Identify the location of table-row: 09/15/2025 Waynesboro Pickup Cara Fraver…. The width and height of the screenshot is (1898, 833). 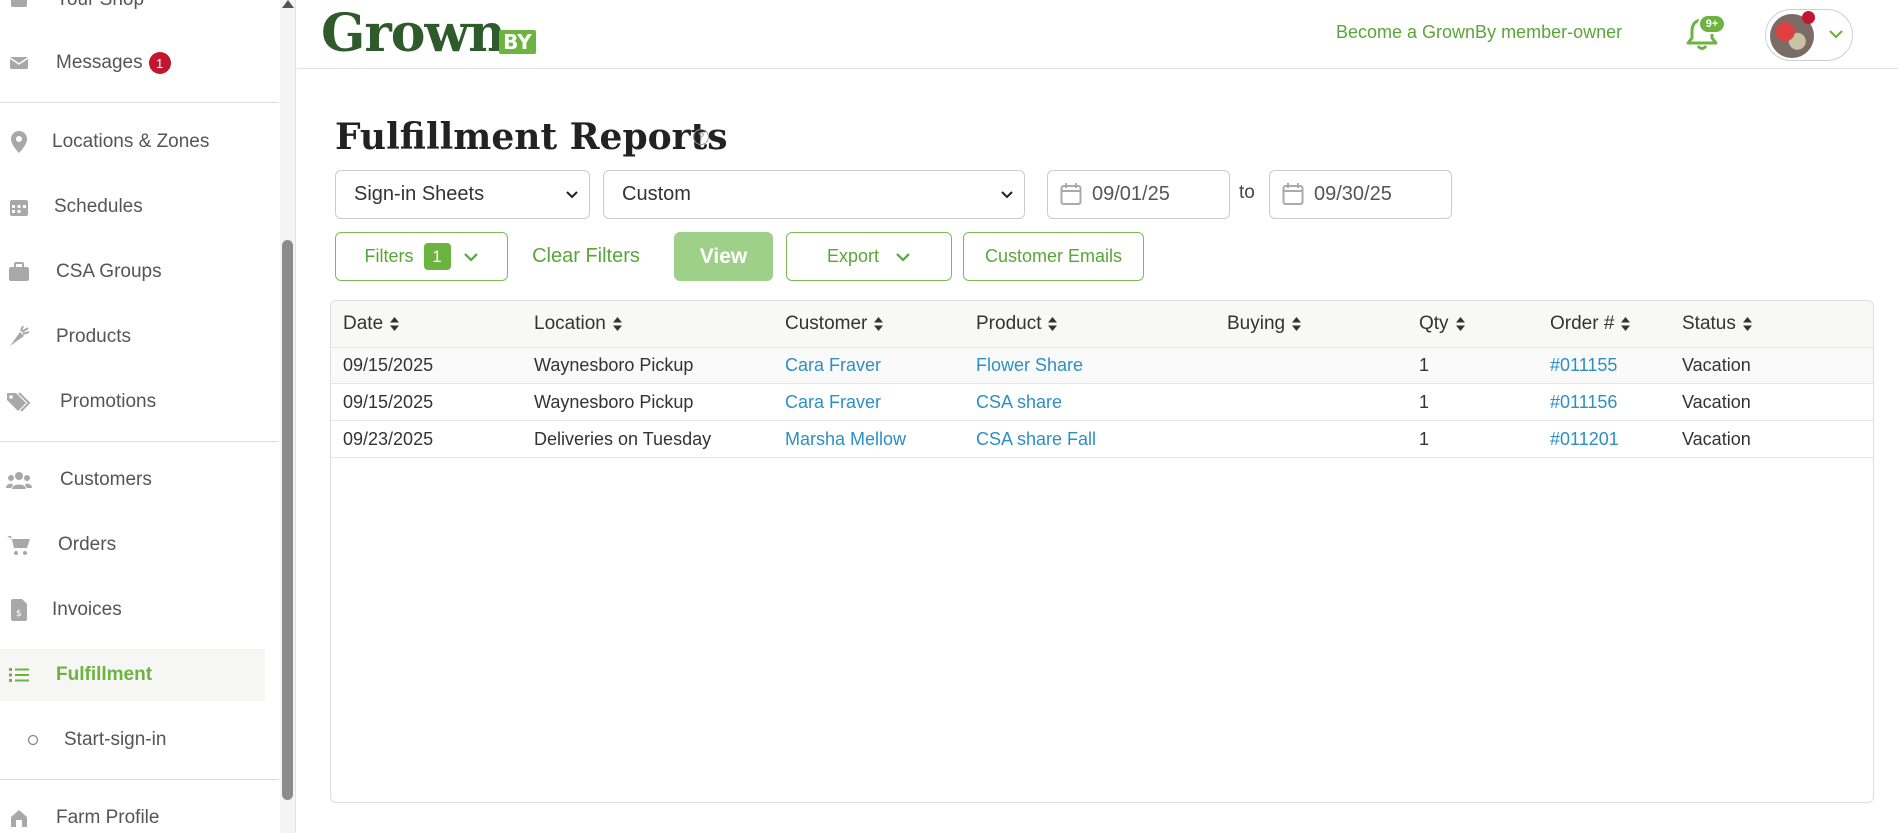
(1102, 403).